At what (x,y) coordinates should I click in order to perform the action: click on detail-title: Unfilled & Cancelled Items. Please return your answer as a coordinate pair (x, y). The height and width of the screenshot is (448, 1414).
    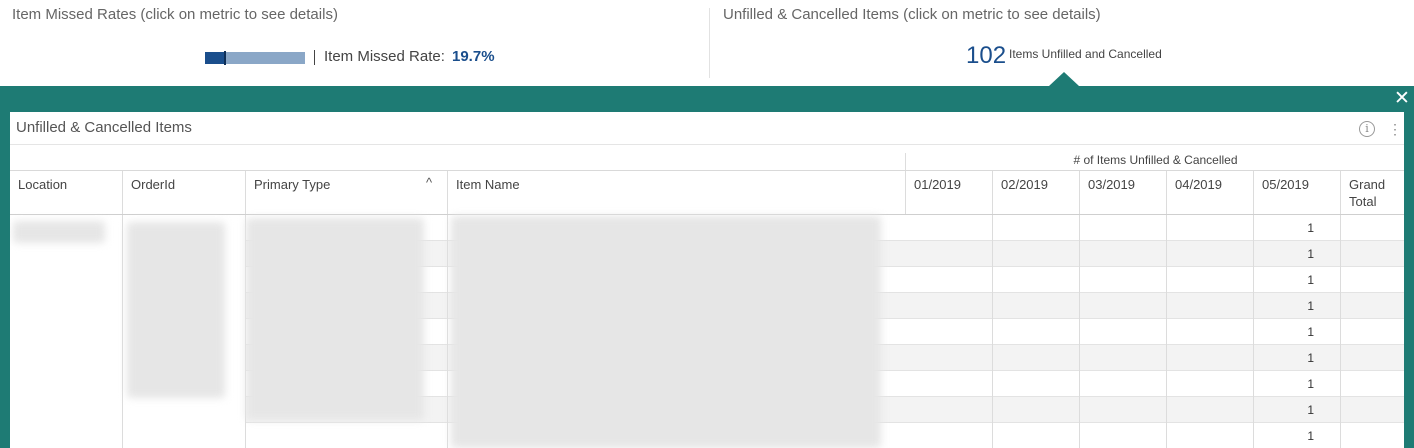
    Looking at the image, I should click on (104, 127).